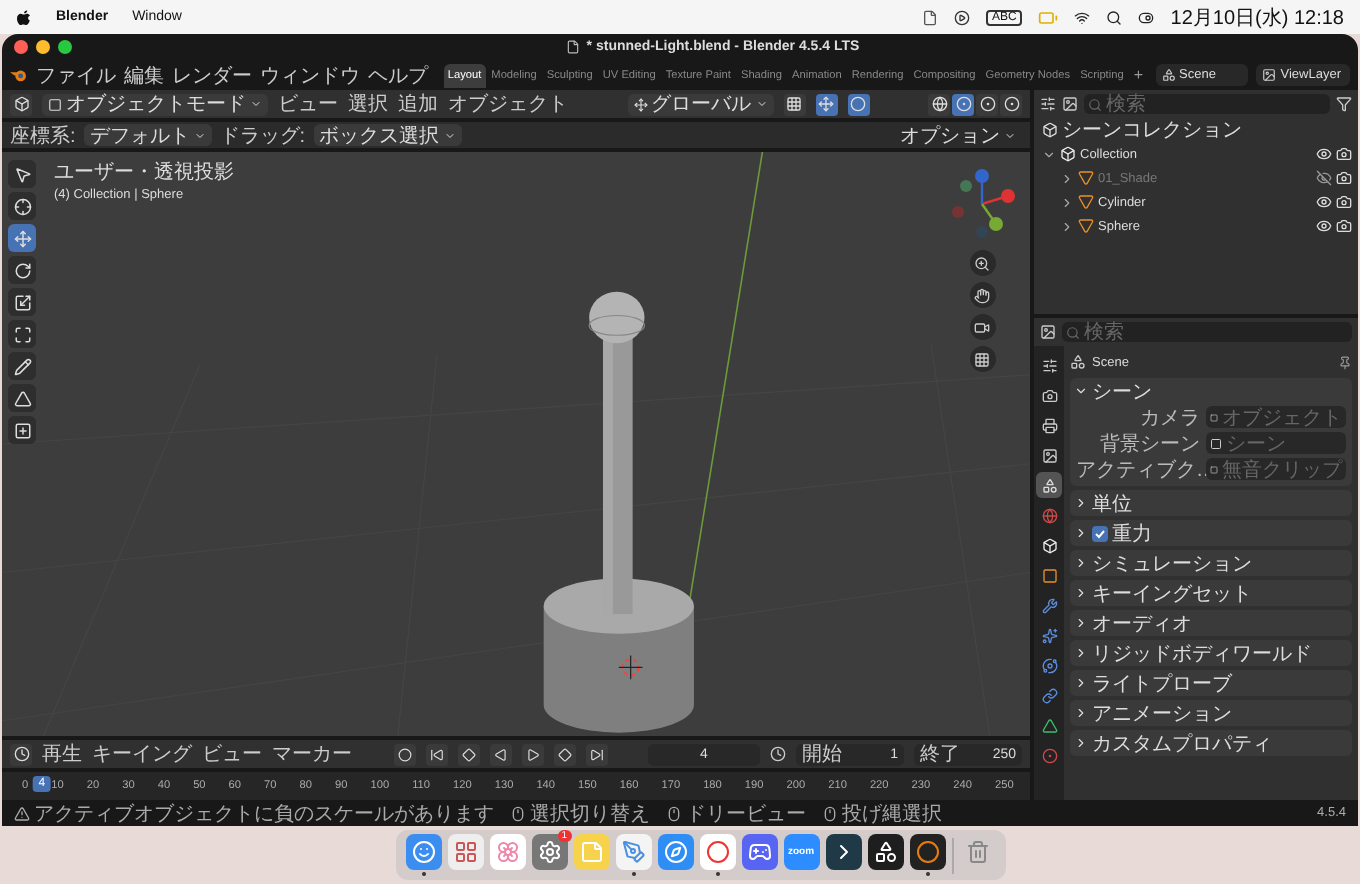  What do you see at coordinates (1048, 104) in the screenshot?
I see `list-icon` at bounding box center [1048, 104].